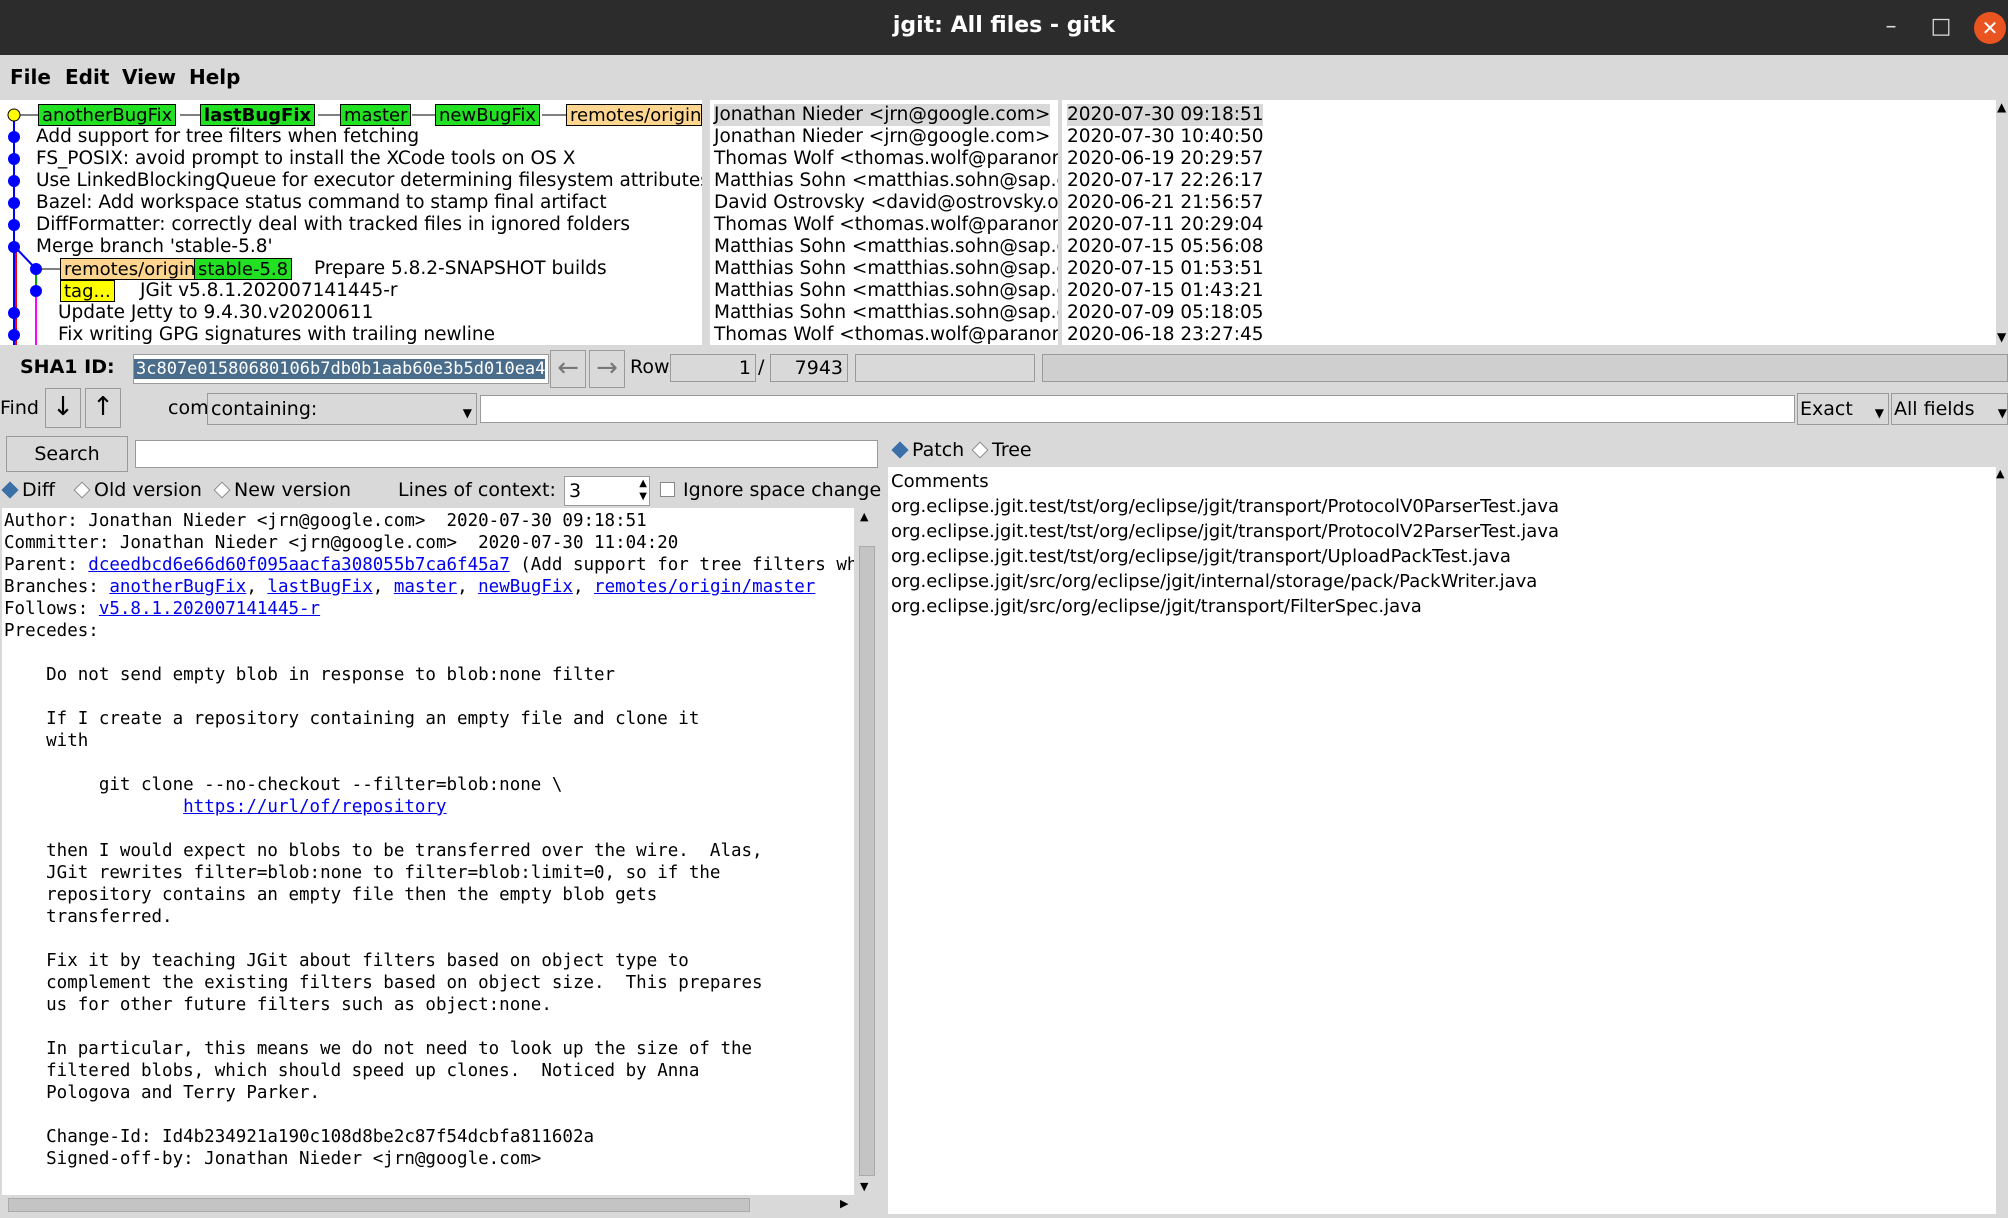 This screenshot has height=1218, width=2008. What do you see at coordinates (844, 1203) in the screenshot?
I see `scroll-right-icon: ▶` at bounding box center [844, 1203].